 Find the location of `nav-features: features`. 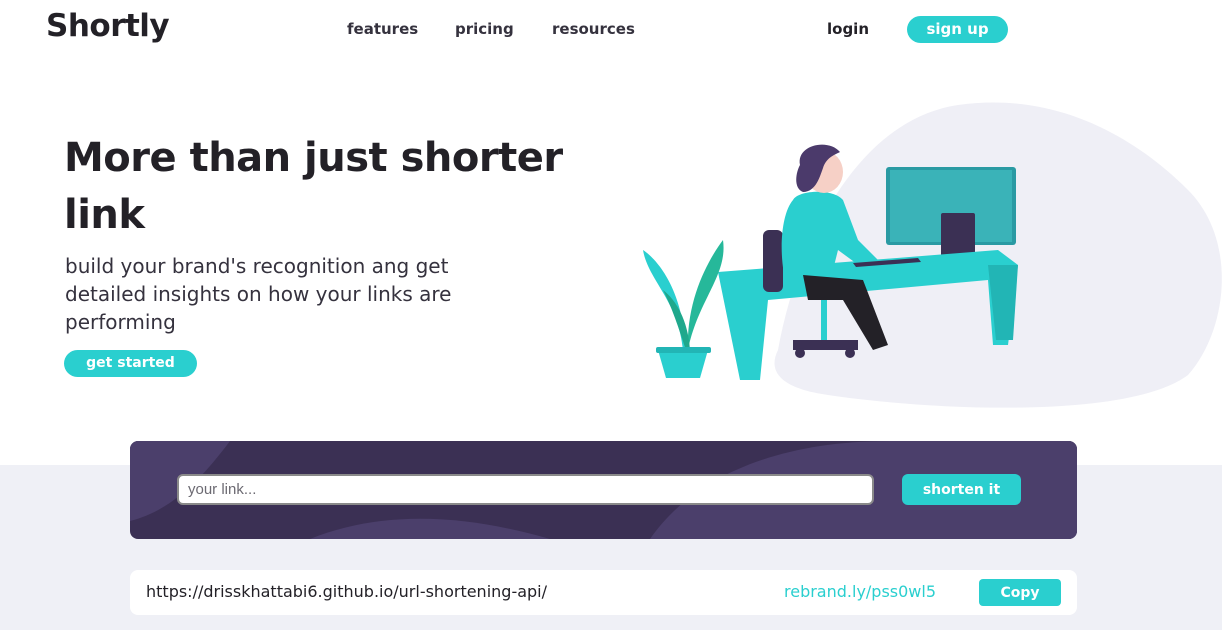

nav-features: features is located at coordinates (382, 29).